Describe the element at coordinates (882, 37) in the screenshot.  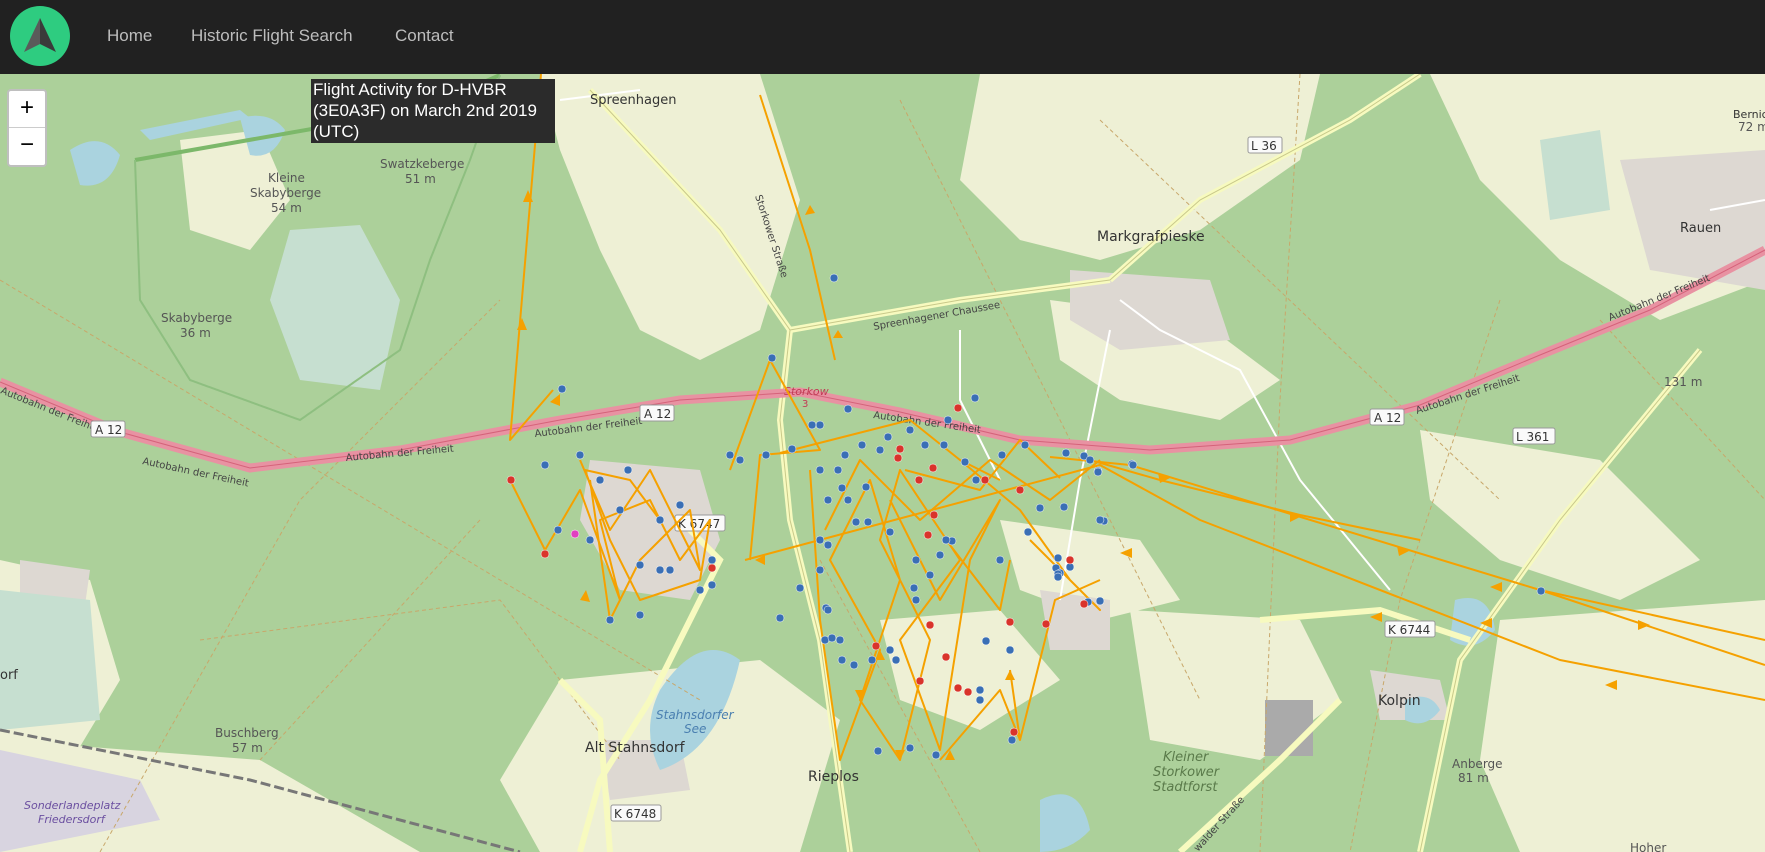
I see `top-navbar: Home Historic Flight Search Contact` at that location.